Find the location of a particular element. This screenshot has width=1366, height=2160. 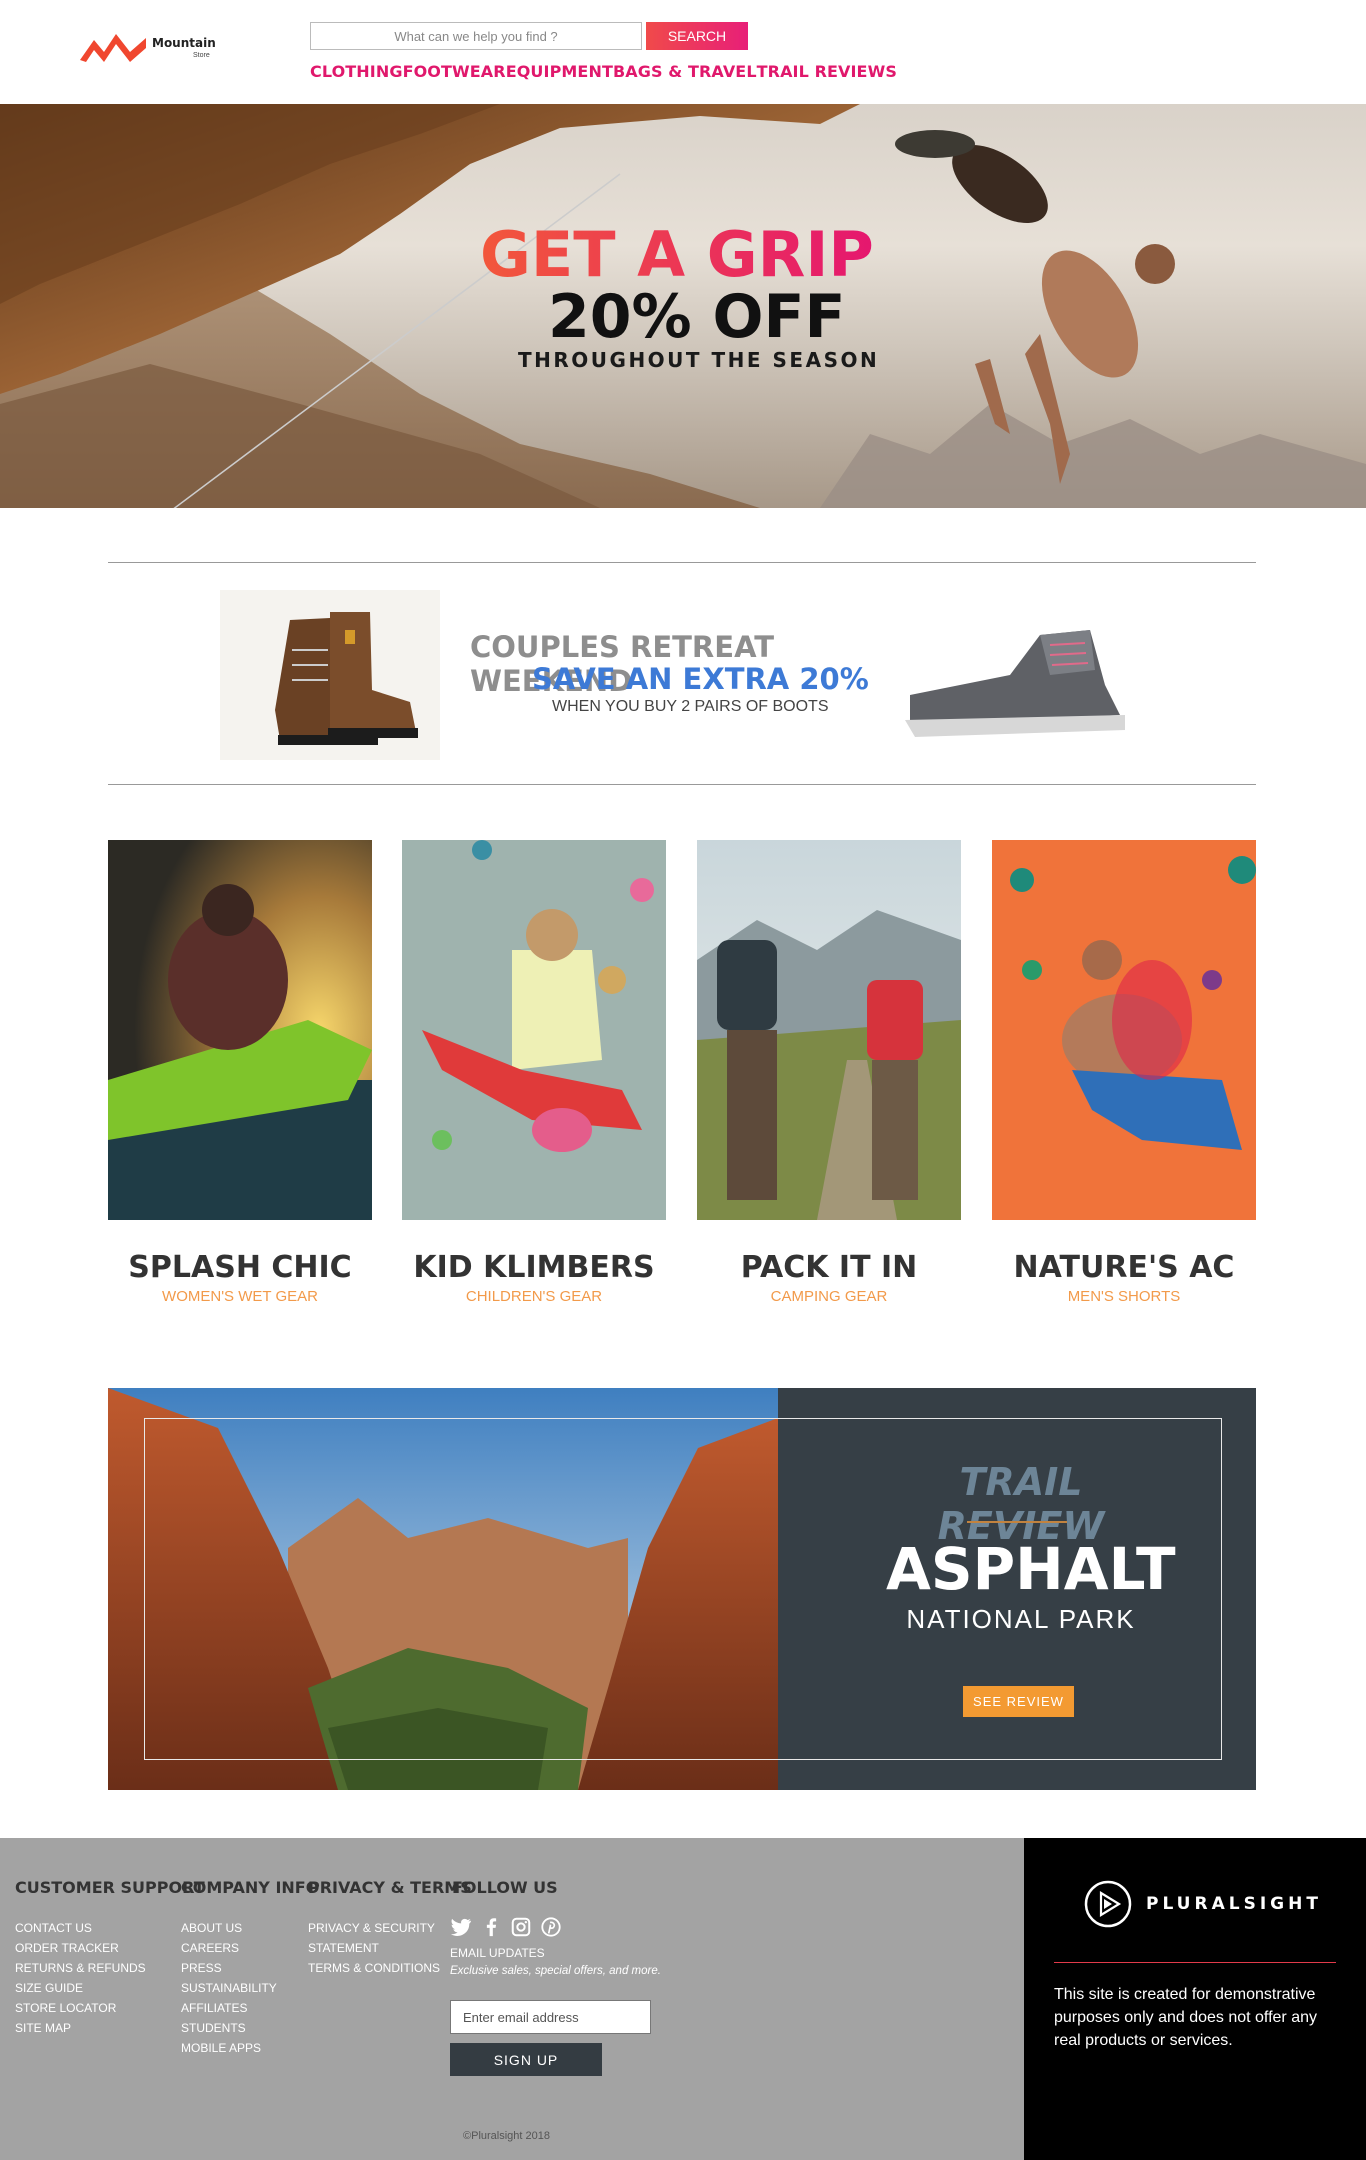

footer-link-terms-conditions: TERMS & CONDITIONS is located at coordinates (374, 1968).